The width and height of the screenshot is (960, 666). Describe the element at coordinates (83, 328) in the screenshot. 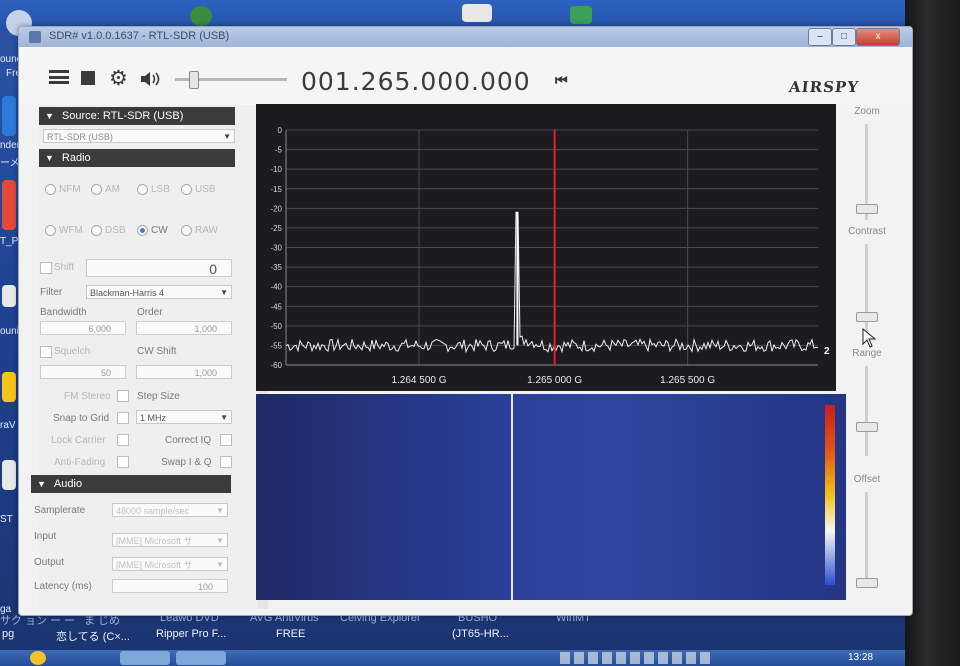

I see `bandwidth-input: 6,000` at that location.